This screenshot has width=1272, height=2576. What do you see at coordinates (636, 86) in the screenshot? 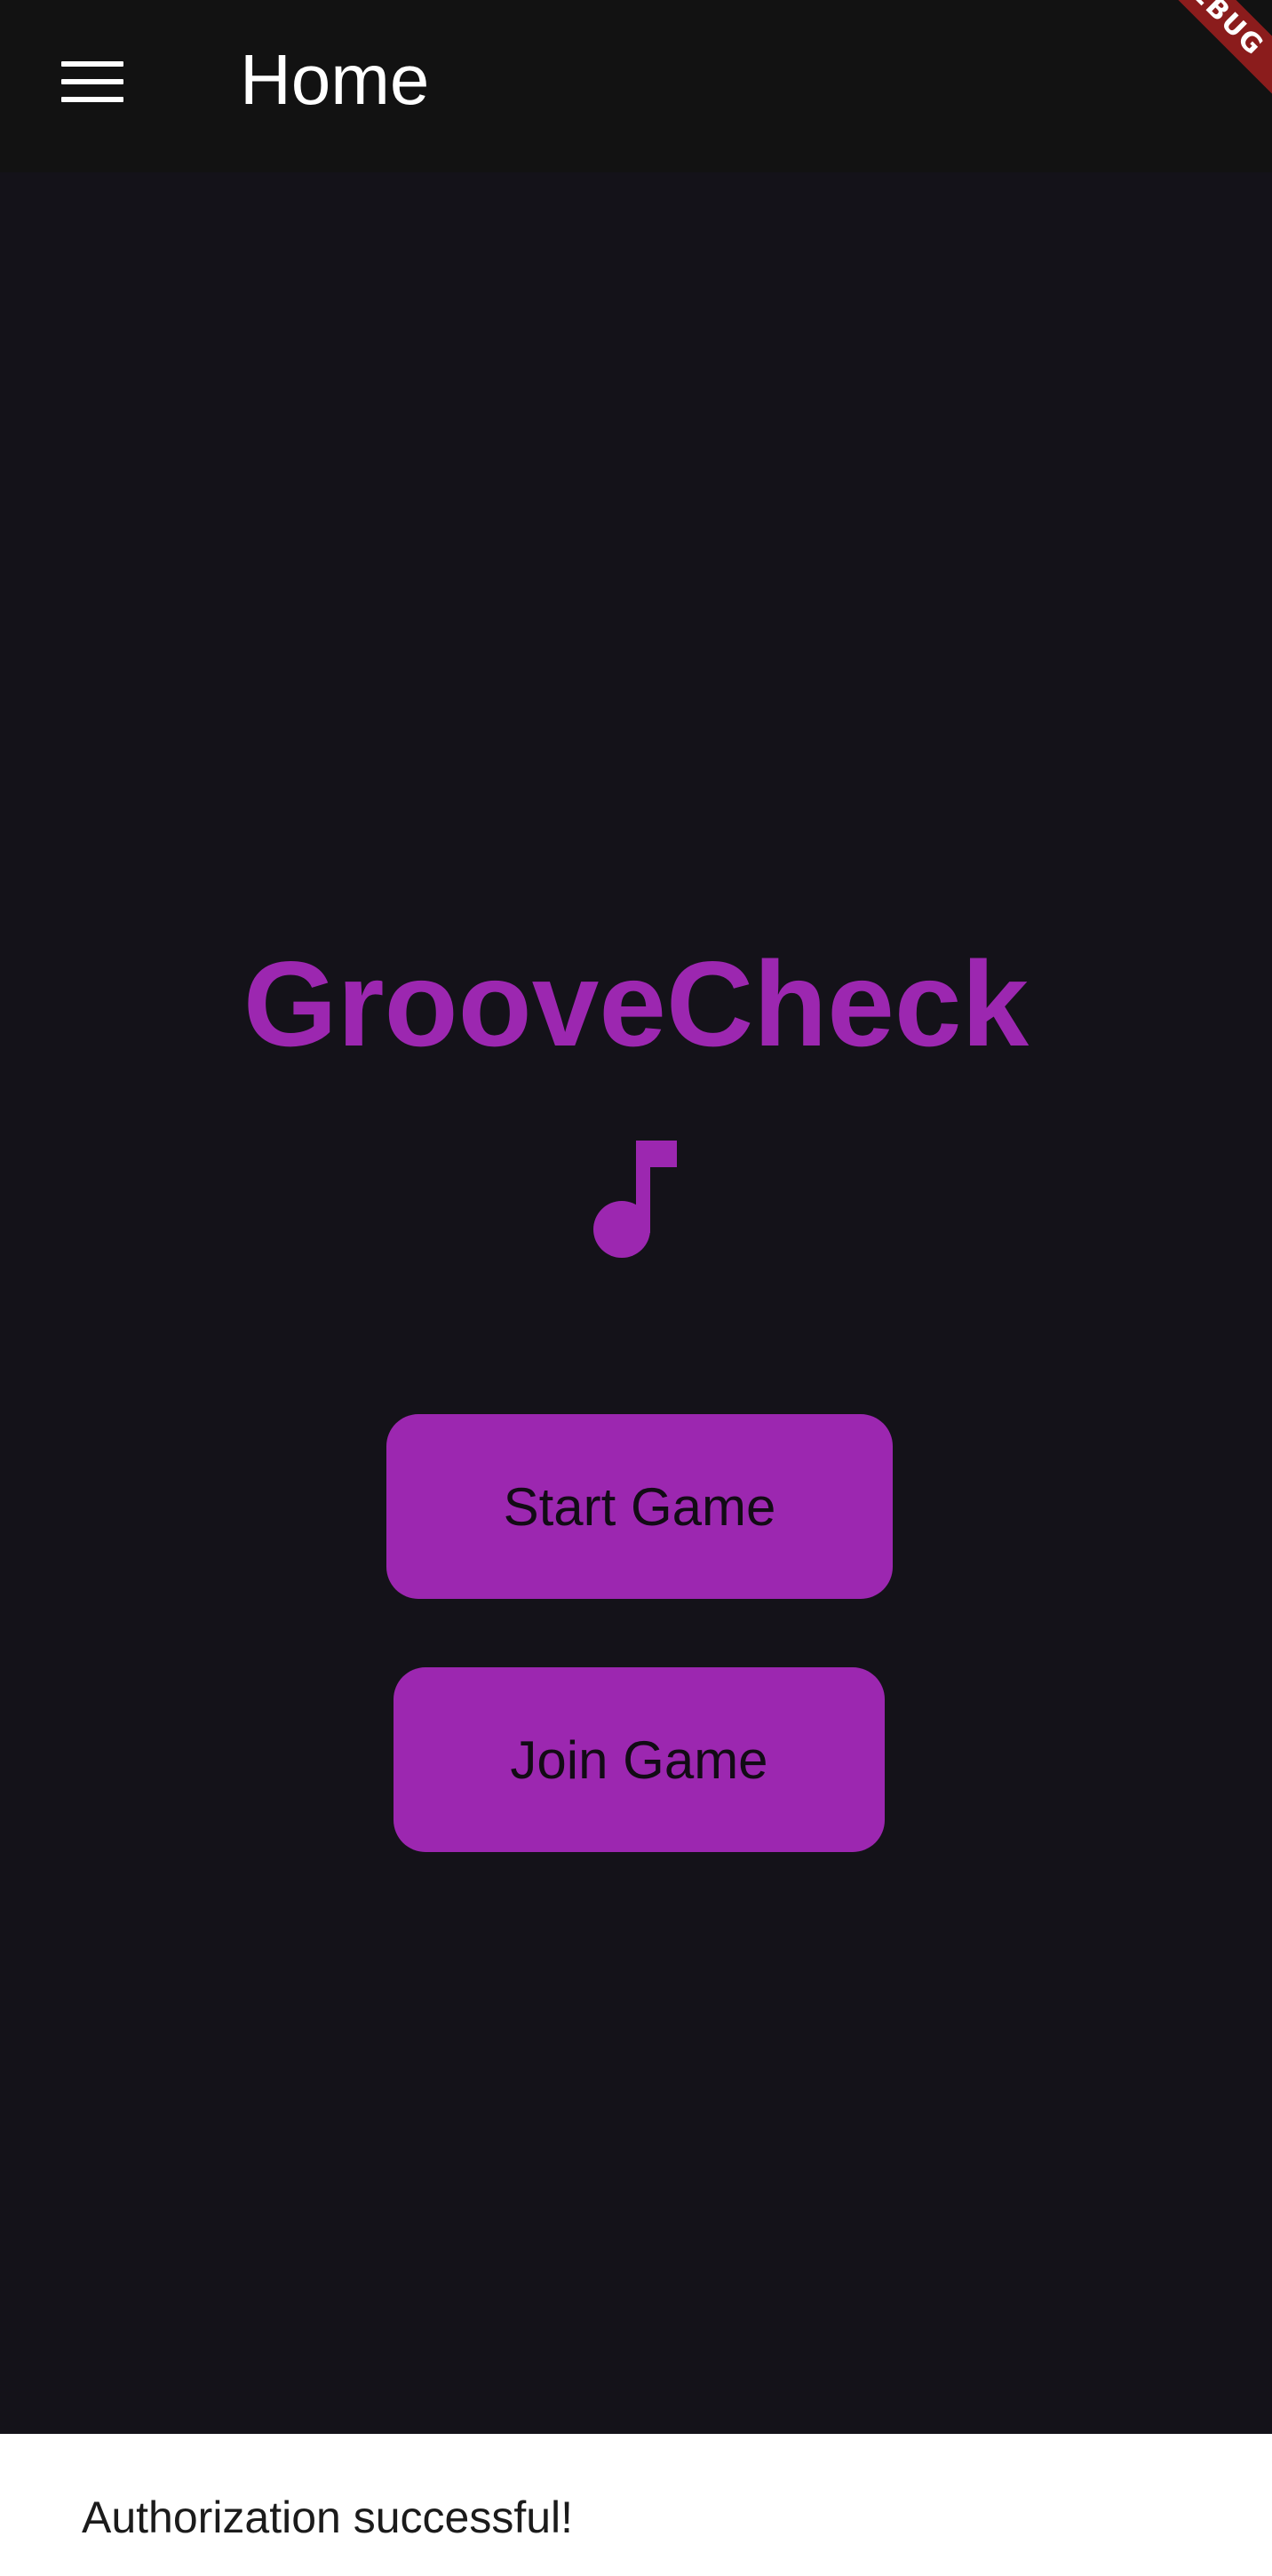
I see `app-bar: Home DEBUG` at bounding box center [636, 86].